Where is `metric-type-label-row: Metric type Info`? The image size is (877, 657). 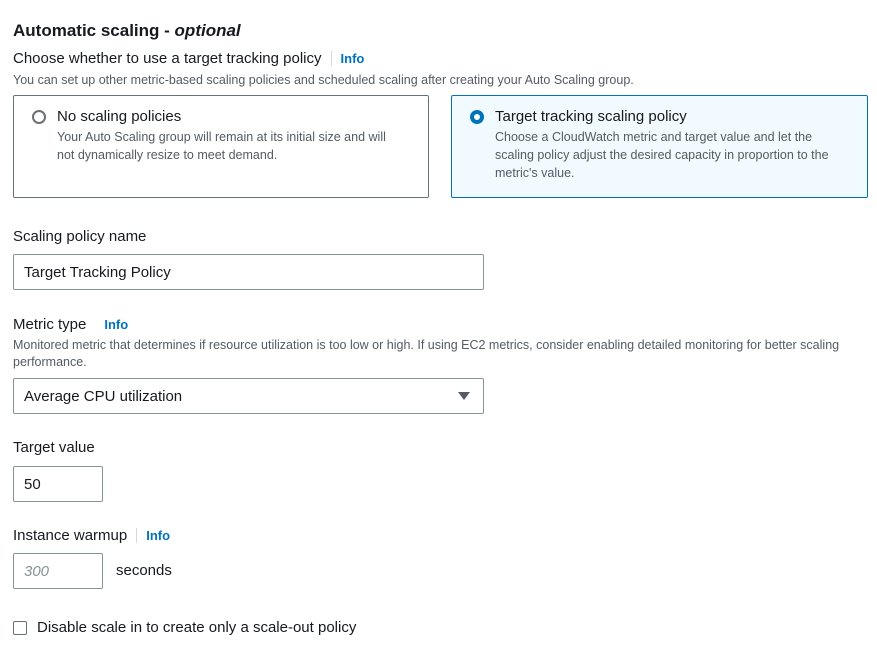
metric-type-label-row: Metric type Info is located at coordinates (70, 325).